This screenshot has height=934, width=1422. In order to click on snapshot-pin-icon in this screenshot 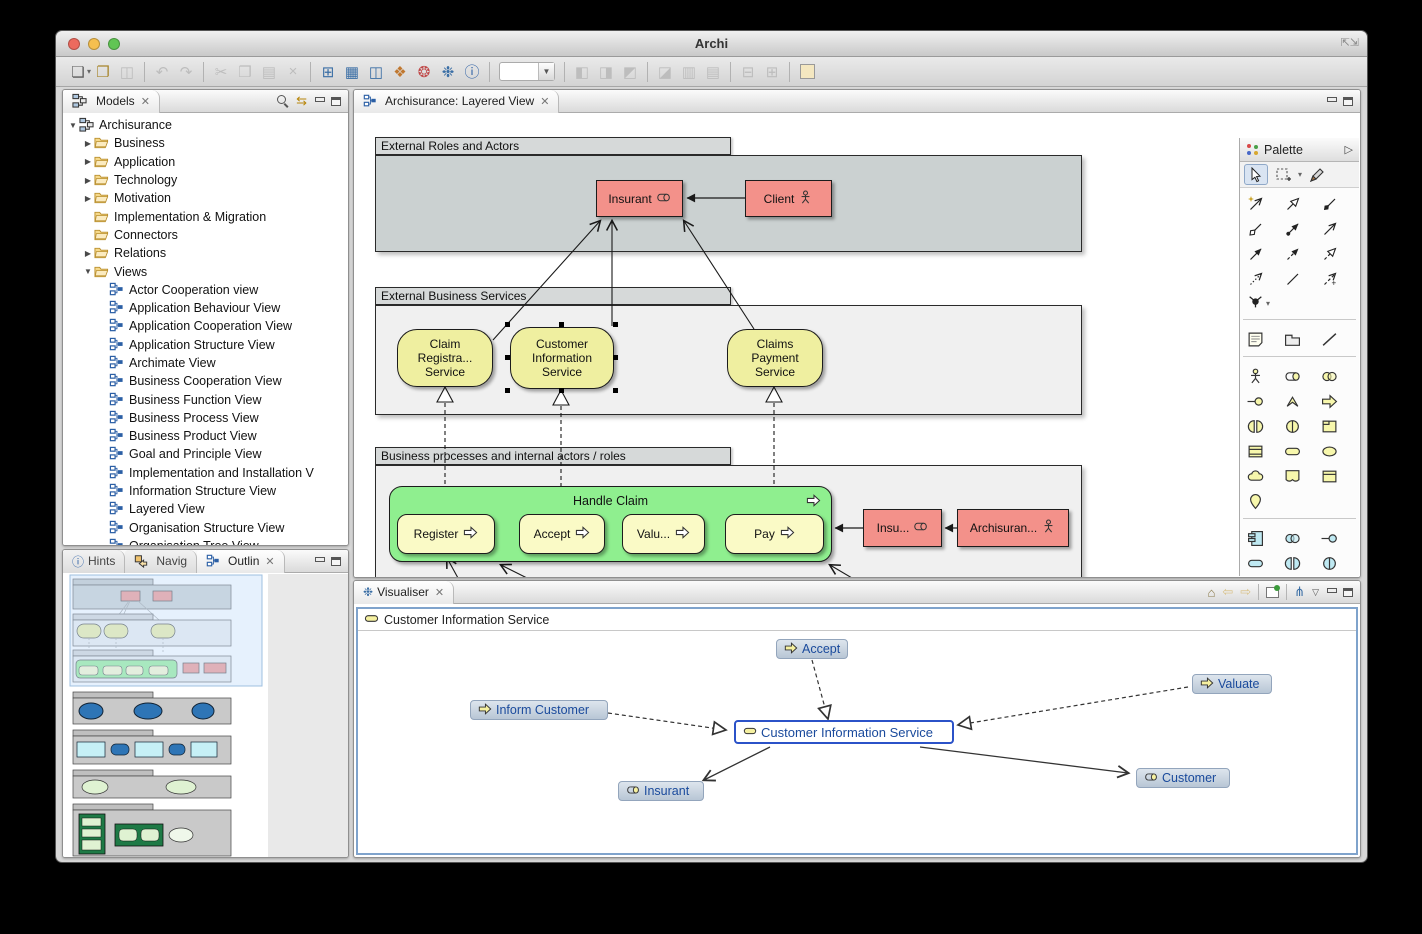, I will do `click(1273, 591)`.